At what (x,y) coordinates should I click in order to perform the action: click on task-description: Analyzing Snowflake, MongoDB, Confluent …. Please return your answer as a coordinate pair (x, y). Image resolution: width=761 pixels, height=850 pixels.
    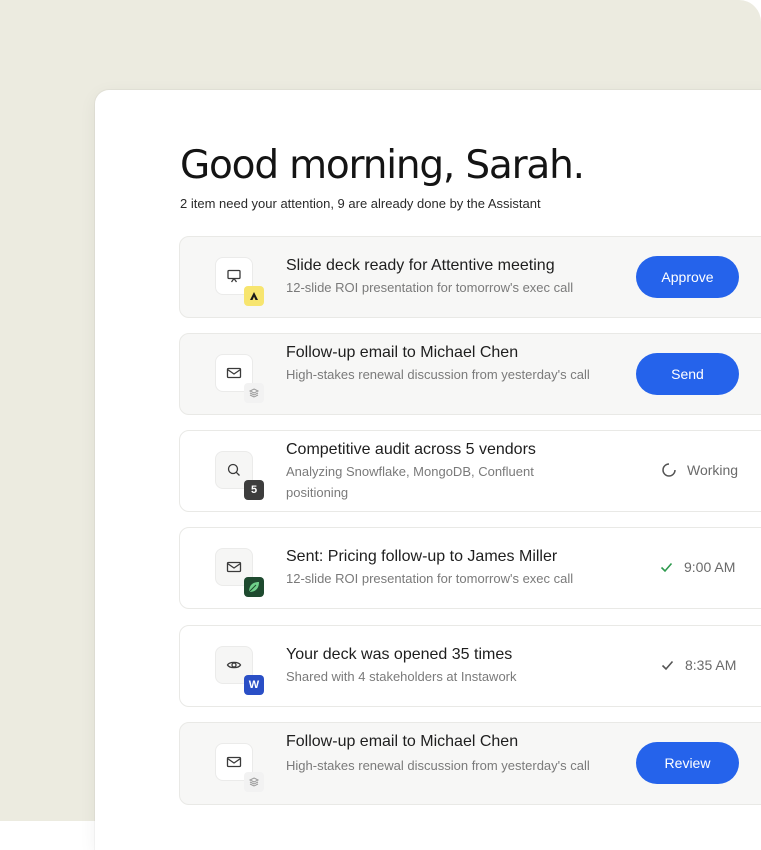
    Looking at the image, I should click on (410, 482).